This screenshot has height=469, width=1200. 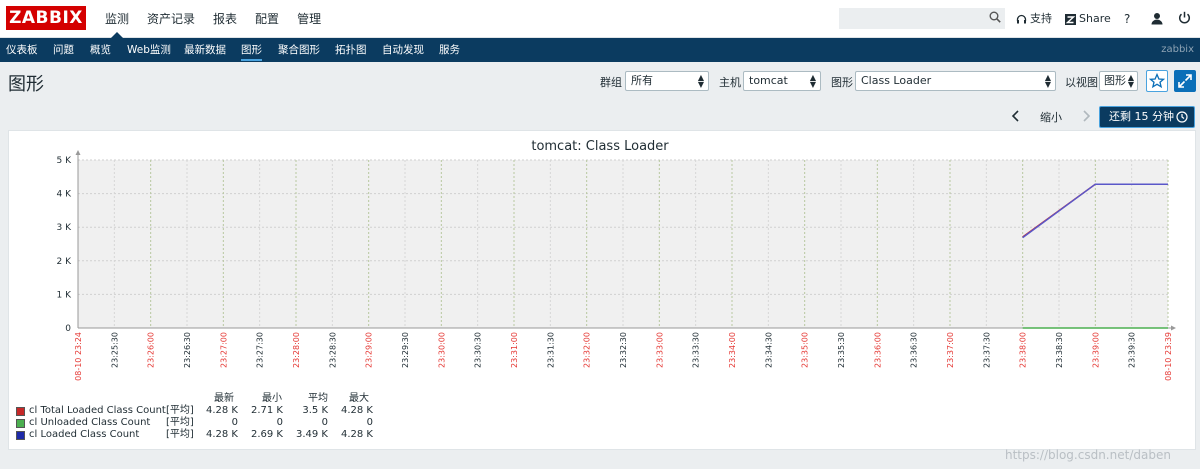 I want to click on x-tick-label: 23:34:30, so click(x=768, y=350).